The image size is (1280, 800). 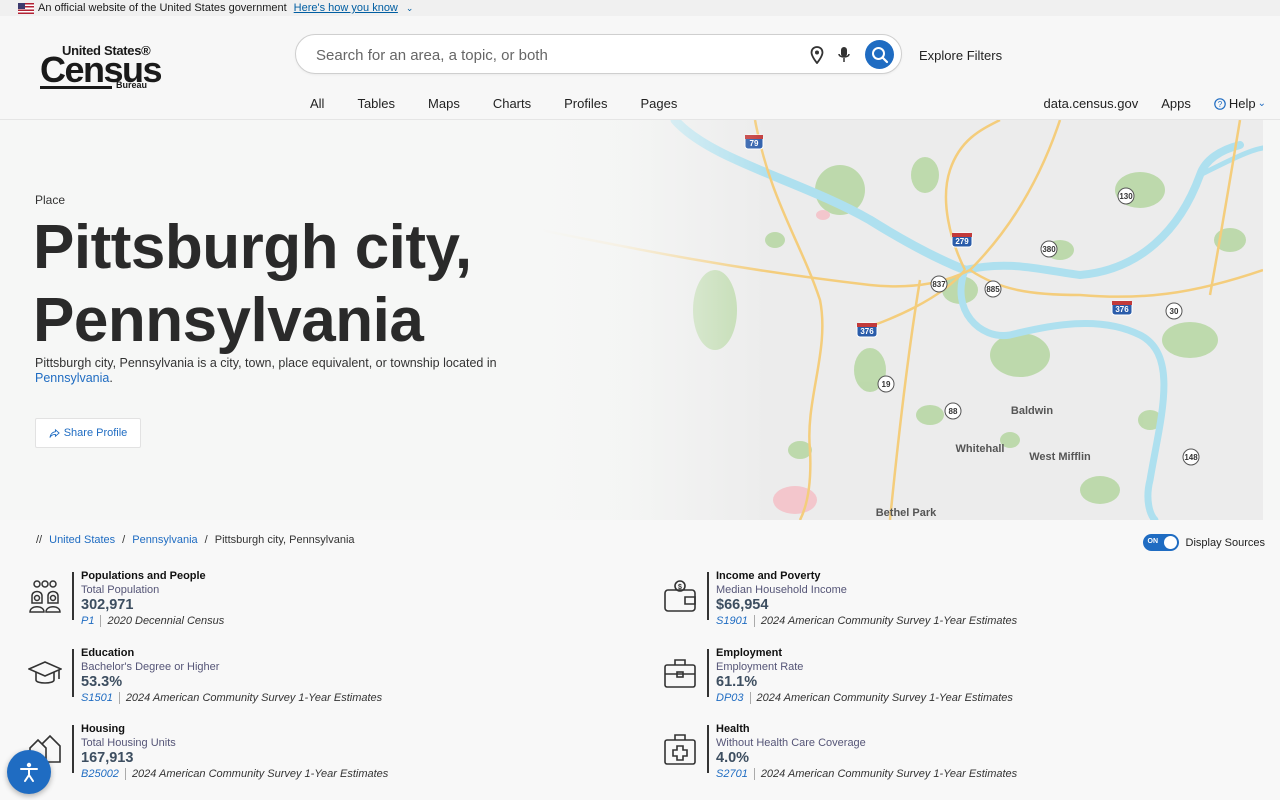 I want to click on logo-bureau-text: Bureau, so click(x=132, y=85).